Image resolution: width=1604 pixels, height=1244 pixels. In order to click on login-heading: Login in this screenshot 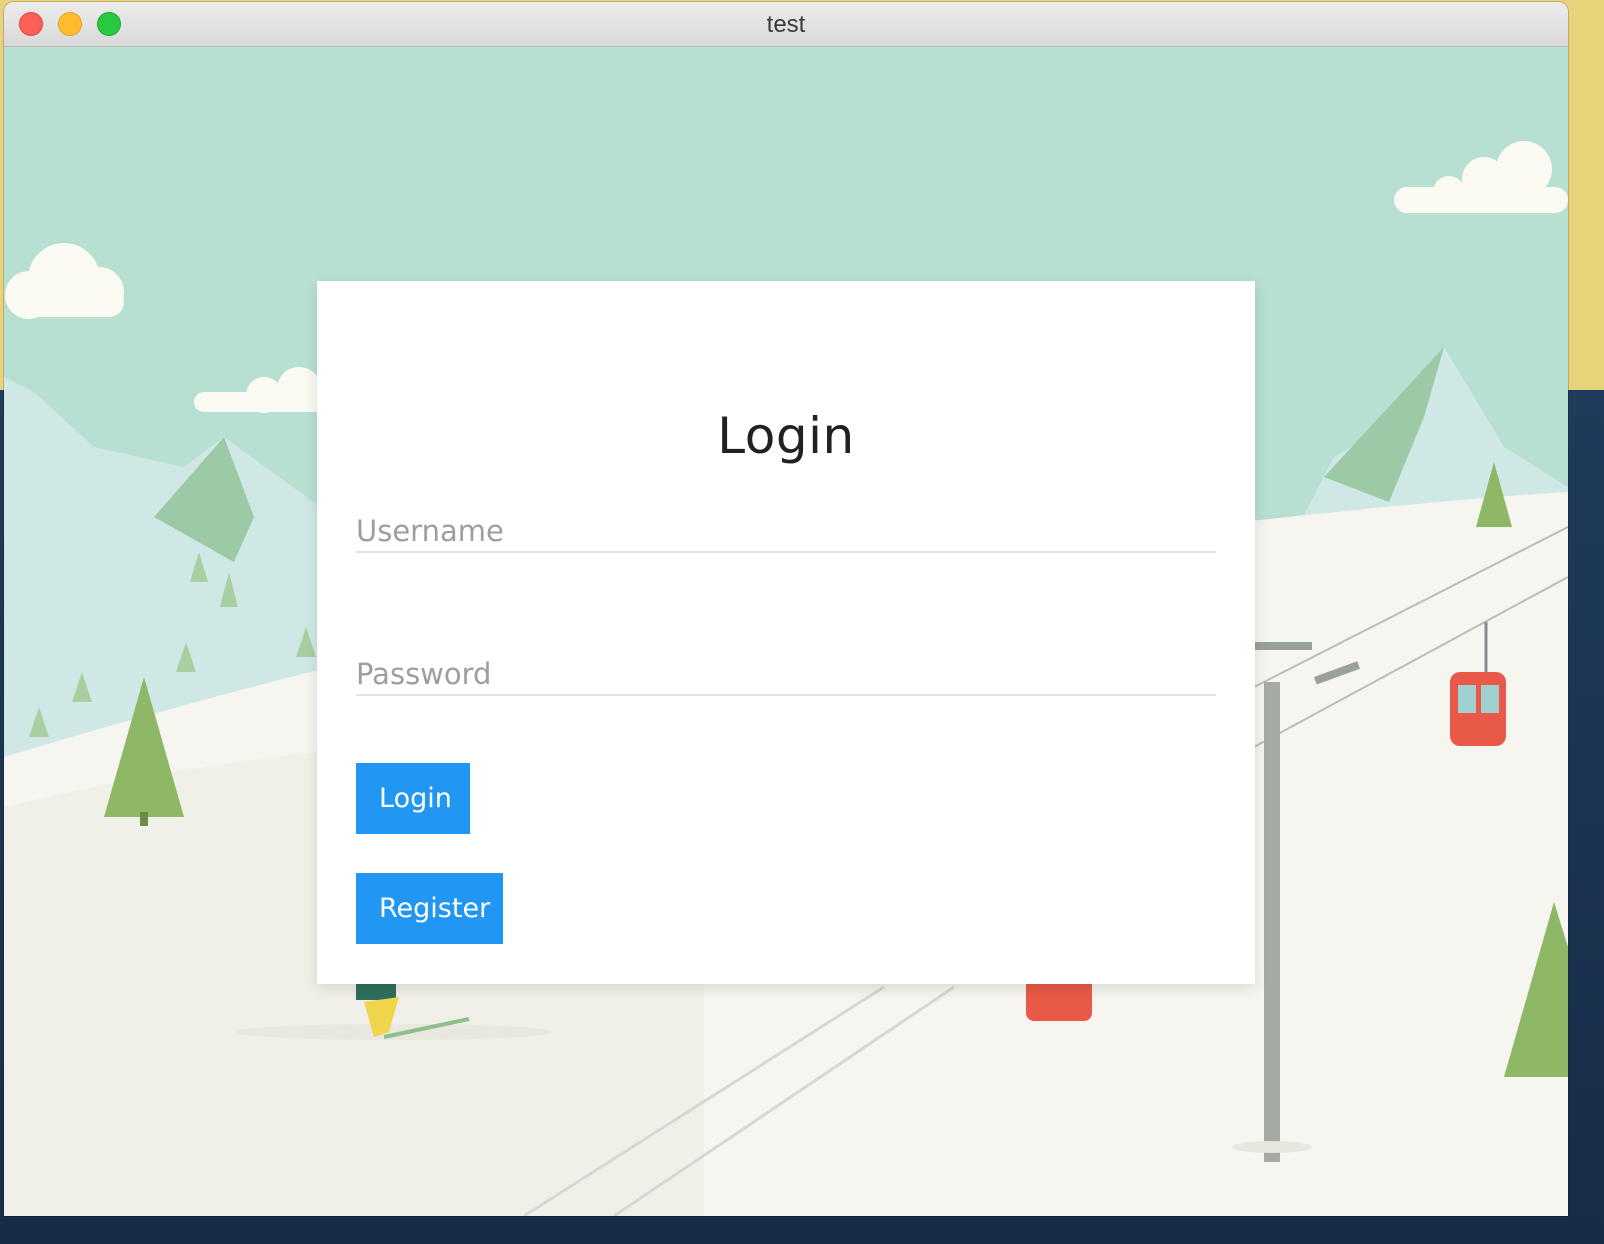, I will do `click(786, 436)`.